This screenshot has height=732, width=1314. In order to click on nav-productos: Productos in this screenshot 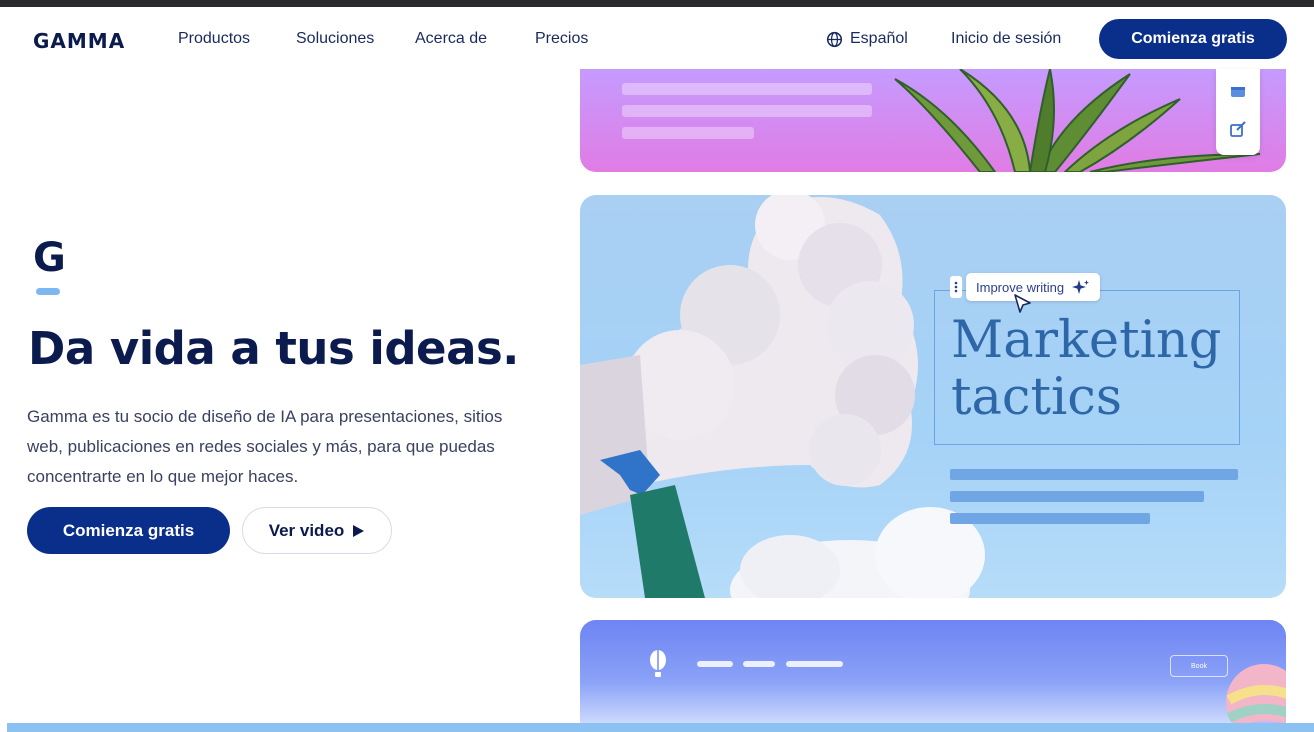, I will do `click(214, 39)`.